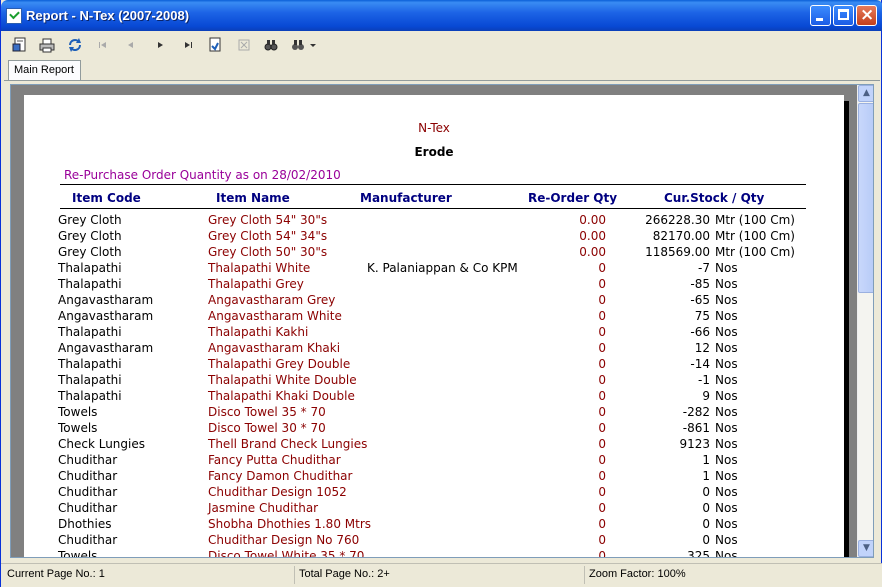  Describe the element at coordinates (20, 45) in the screenshot. I see `export-icon` at that location.